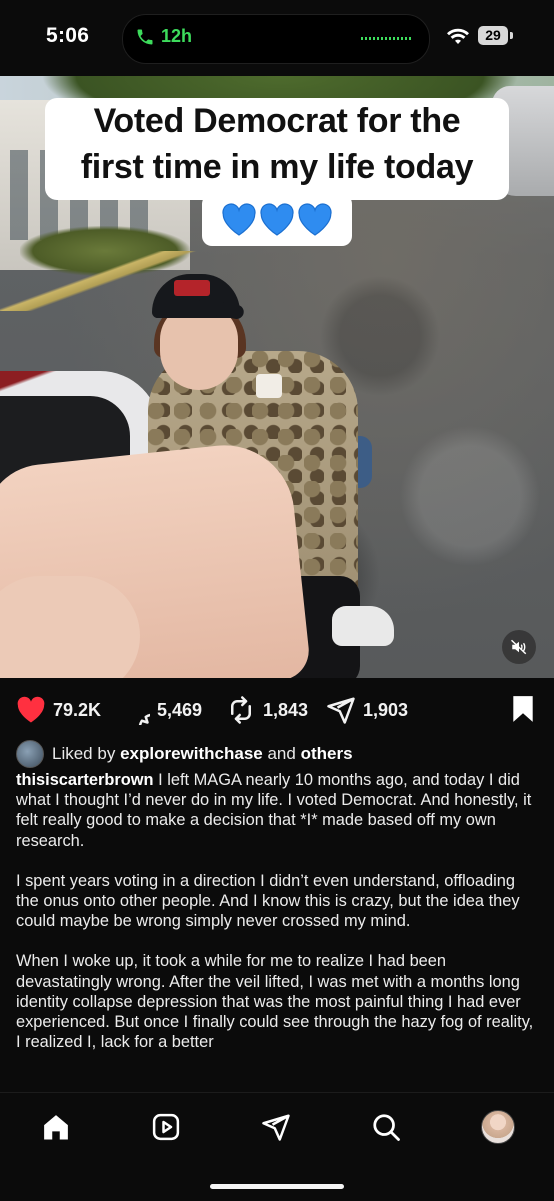 The height and width of the screenshot is (1201, 554). Describe the element at coordinates (85, 780) in the screenshot. I see `post-username: thisiscarterbrown` at that location.